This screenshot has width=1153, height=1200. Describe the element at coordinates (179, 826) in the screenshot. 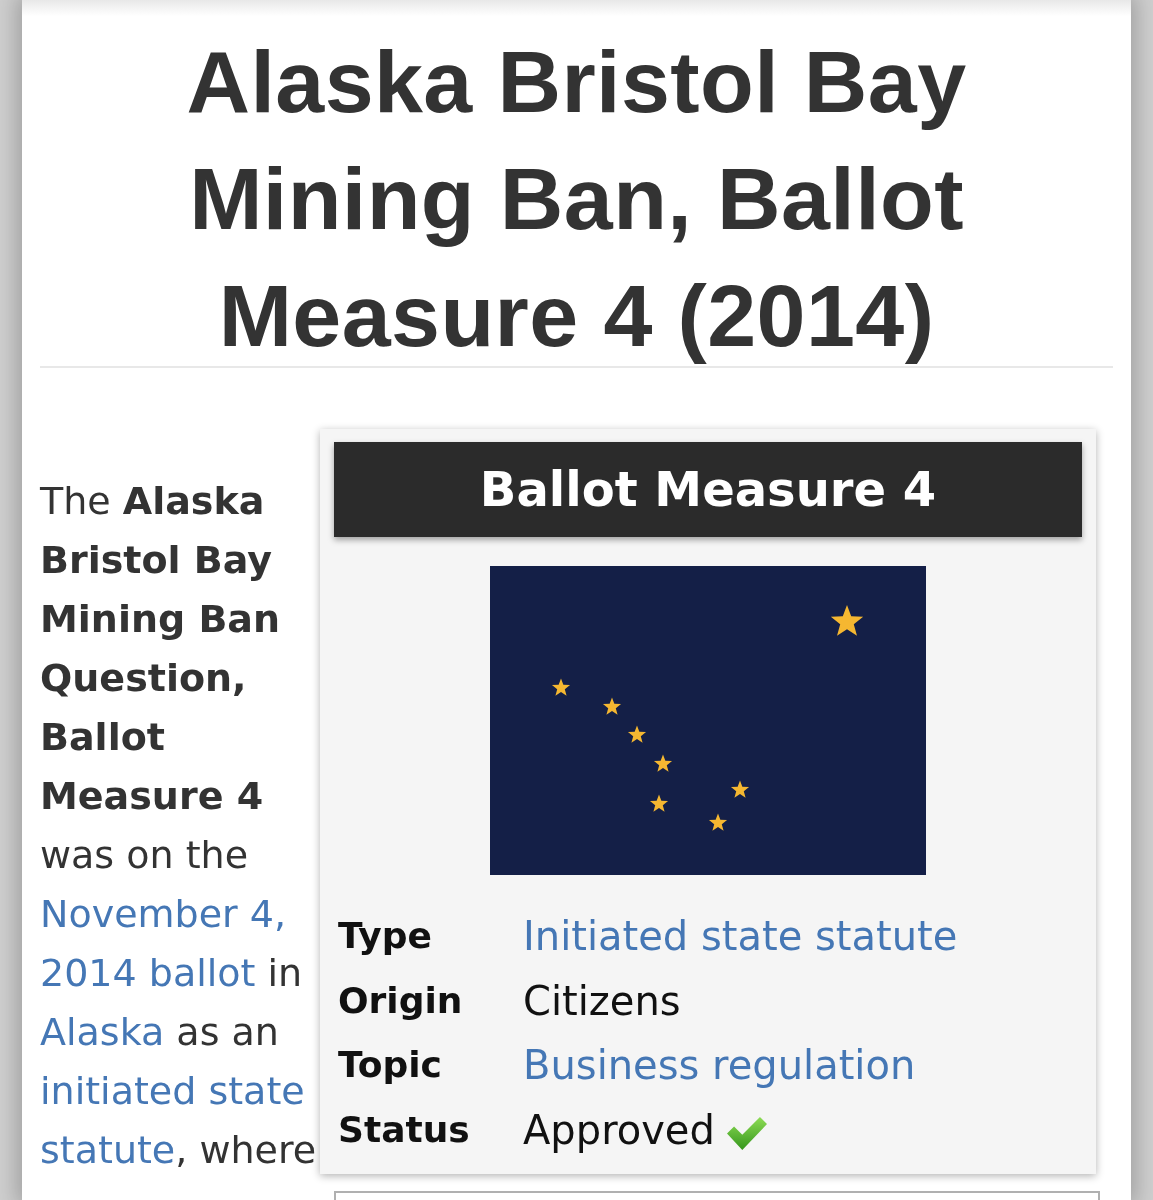

I see `intro-paragraph: The Alaska Bristol Bay Mining Ban Question, Ballot Measure 4 was on the November 4, 2014 ballot in Alaska as an initiated state statute, where` at that location.